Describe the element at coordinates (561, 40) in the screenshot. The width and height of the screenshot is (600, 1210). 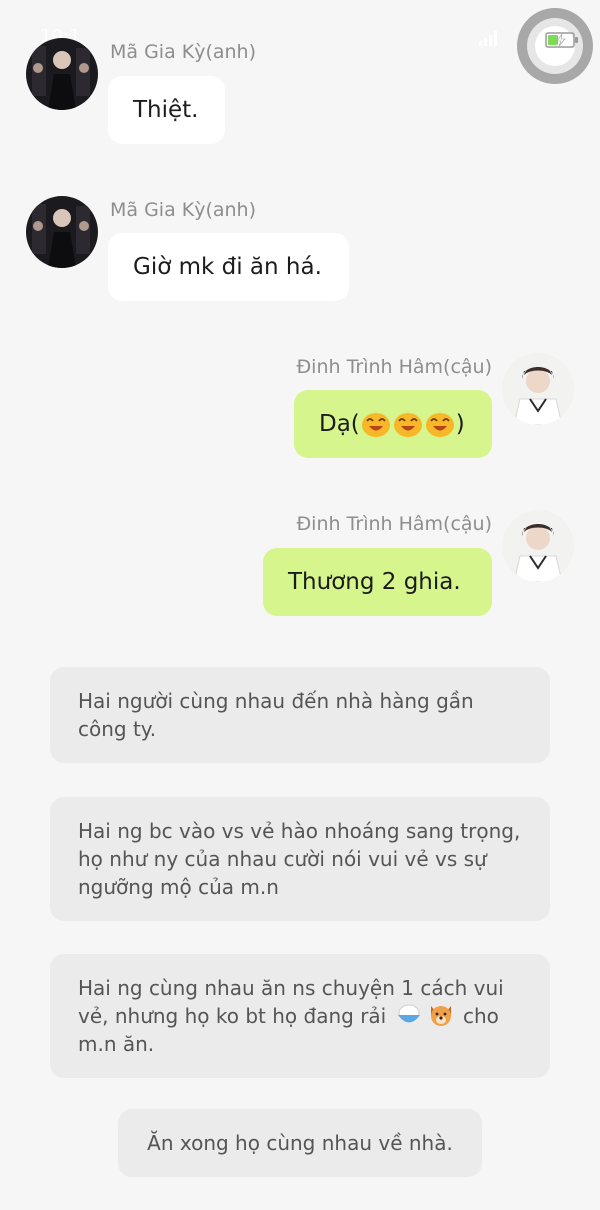
I see `battery-charging-icon` at that location.